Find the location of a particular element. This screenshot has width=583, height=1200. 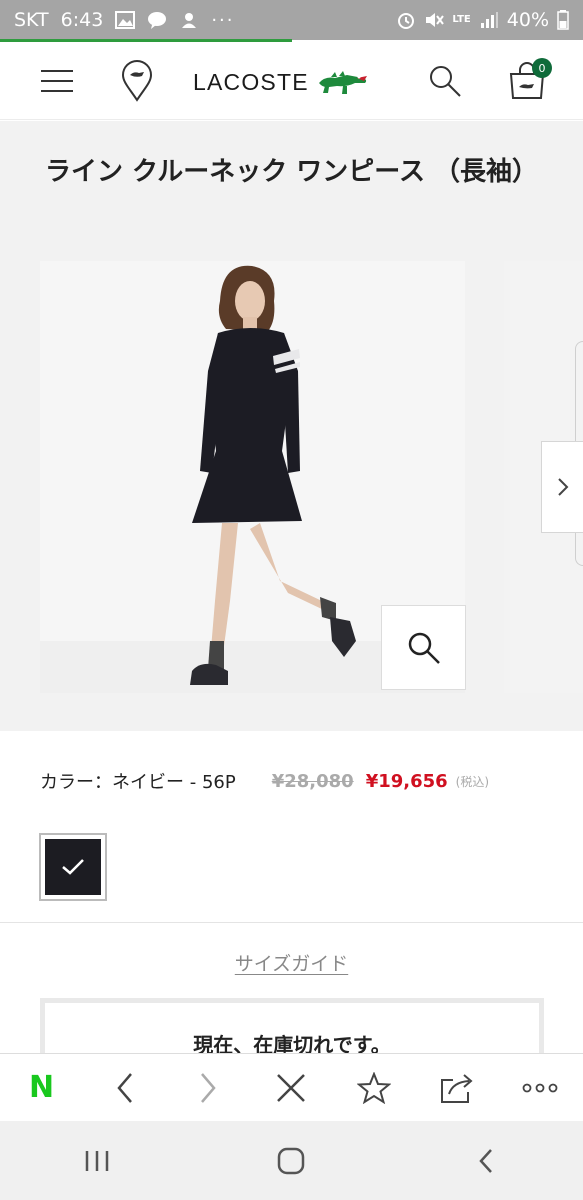

naver-logo-icon: N is located at coordinates (41, 1087).